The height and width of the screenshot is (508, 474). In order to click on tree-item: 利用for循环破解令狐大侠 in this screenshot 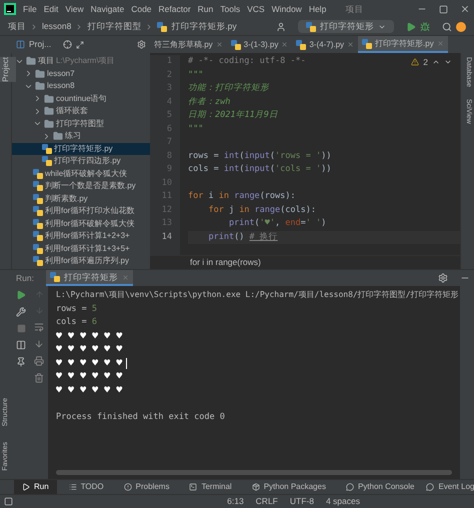, I will do `click(81, 224)`.